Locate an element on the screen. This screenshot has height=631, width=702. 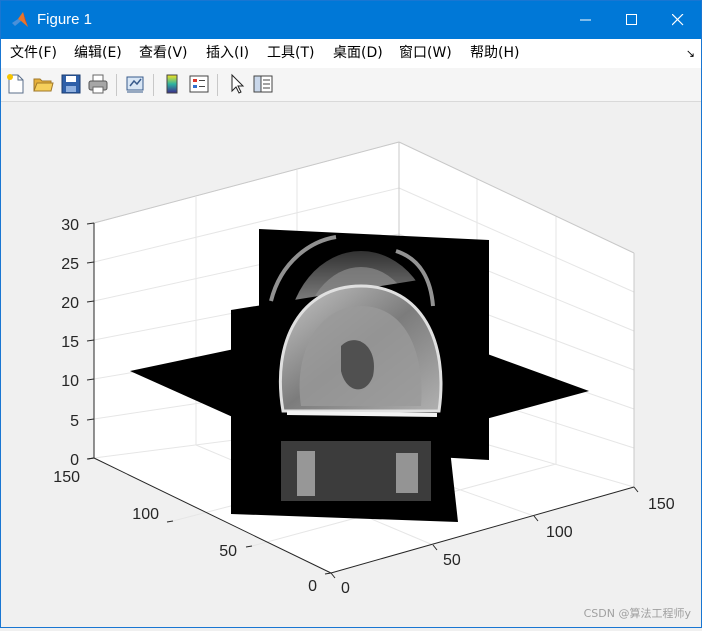
z-tick-label: 10 is located at coordinates (70, 381).